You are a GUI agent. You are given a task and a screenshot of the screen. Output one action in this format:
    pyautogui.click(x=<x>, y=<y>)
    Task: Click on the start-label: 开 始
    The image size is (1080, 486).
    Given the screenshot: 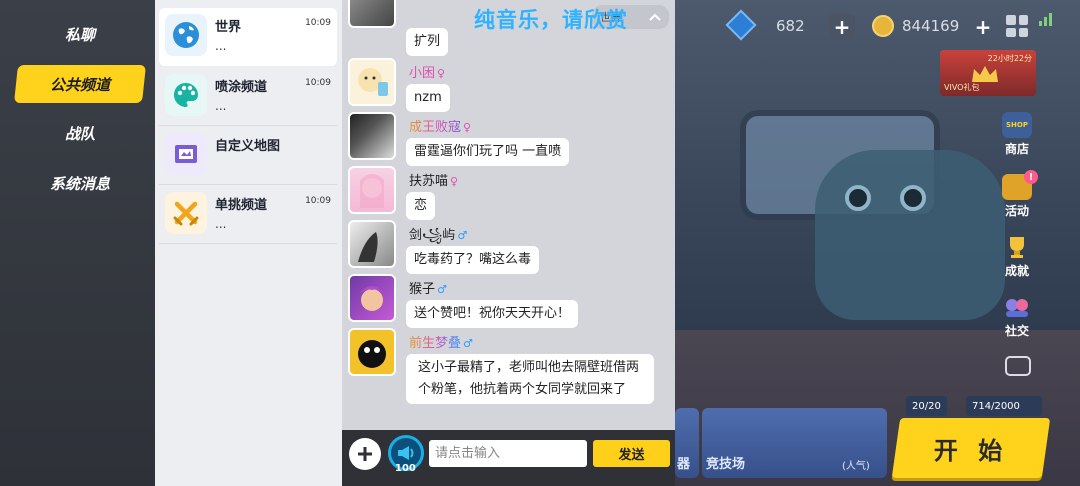 What is the action you would take?
    pyautogui.click(x=971, y=450)
    